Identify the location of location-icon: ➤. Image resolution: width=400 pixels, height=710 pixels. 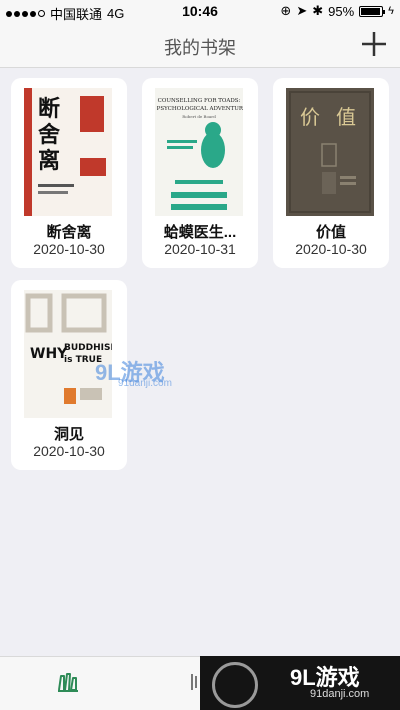
(302, 10).